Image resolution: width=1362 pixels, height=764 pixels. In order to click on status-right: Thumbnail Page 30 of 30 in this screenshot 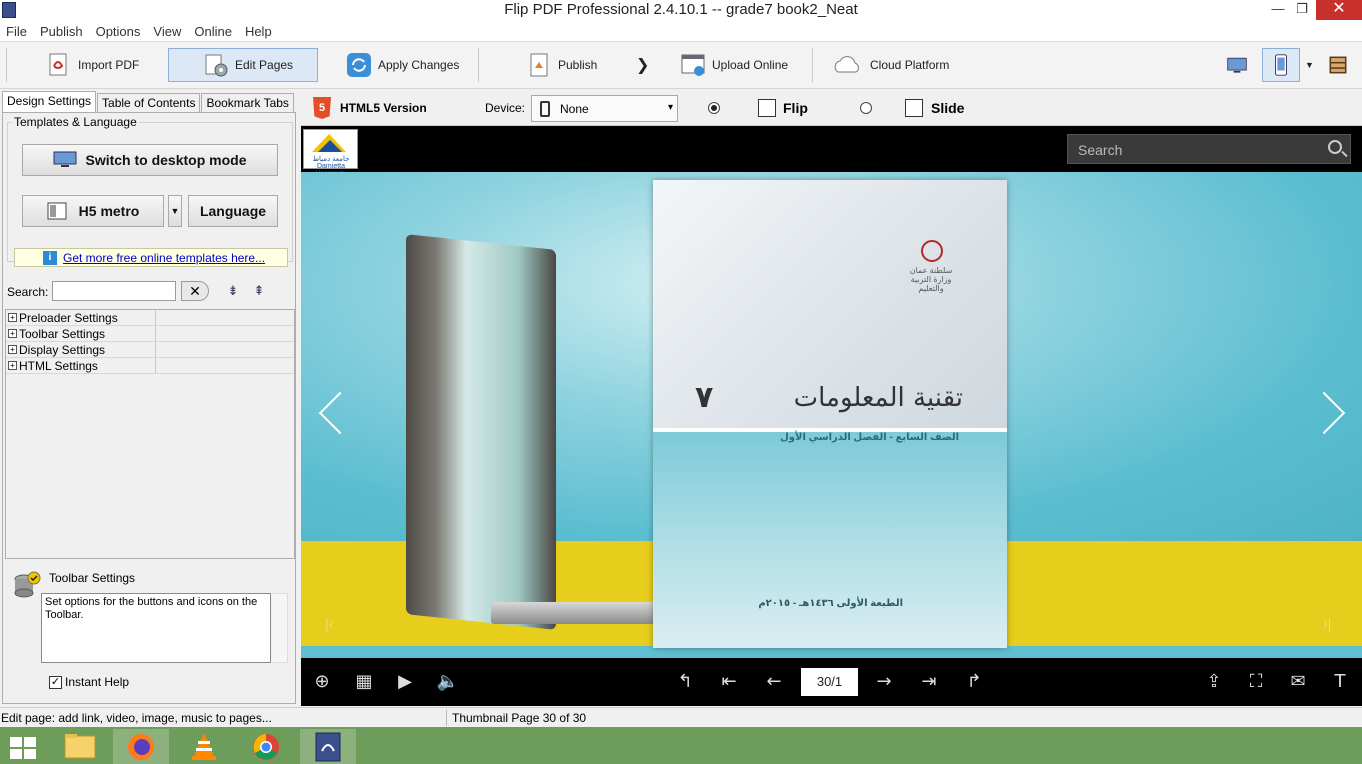, I will do `click(519, 718)`.